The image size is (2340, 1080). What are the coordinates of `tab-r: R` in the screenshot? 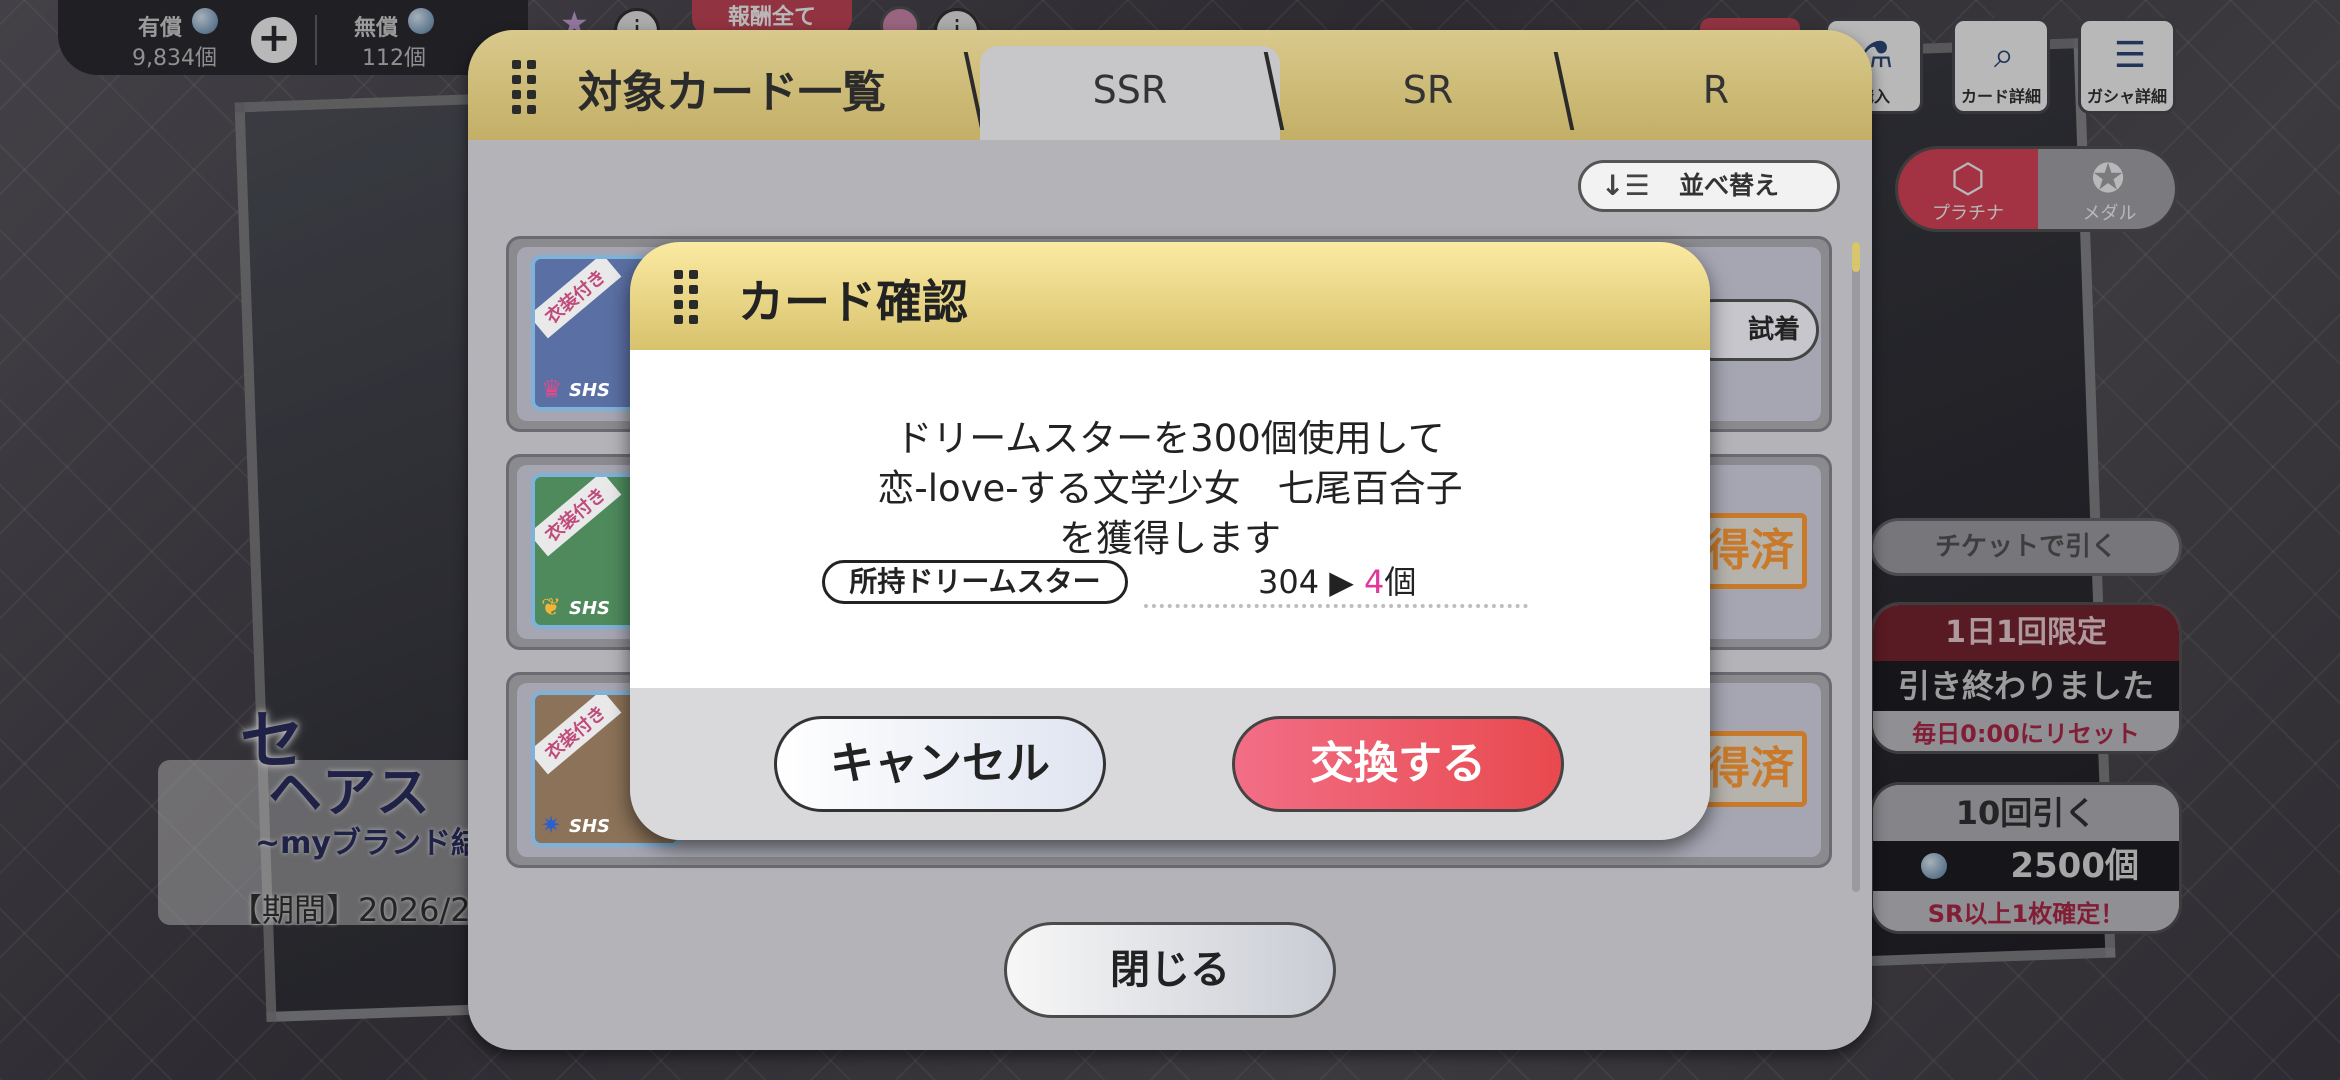 It's located at (1716, 93).